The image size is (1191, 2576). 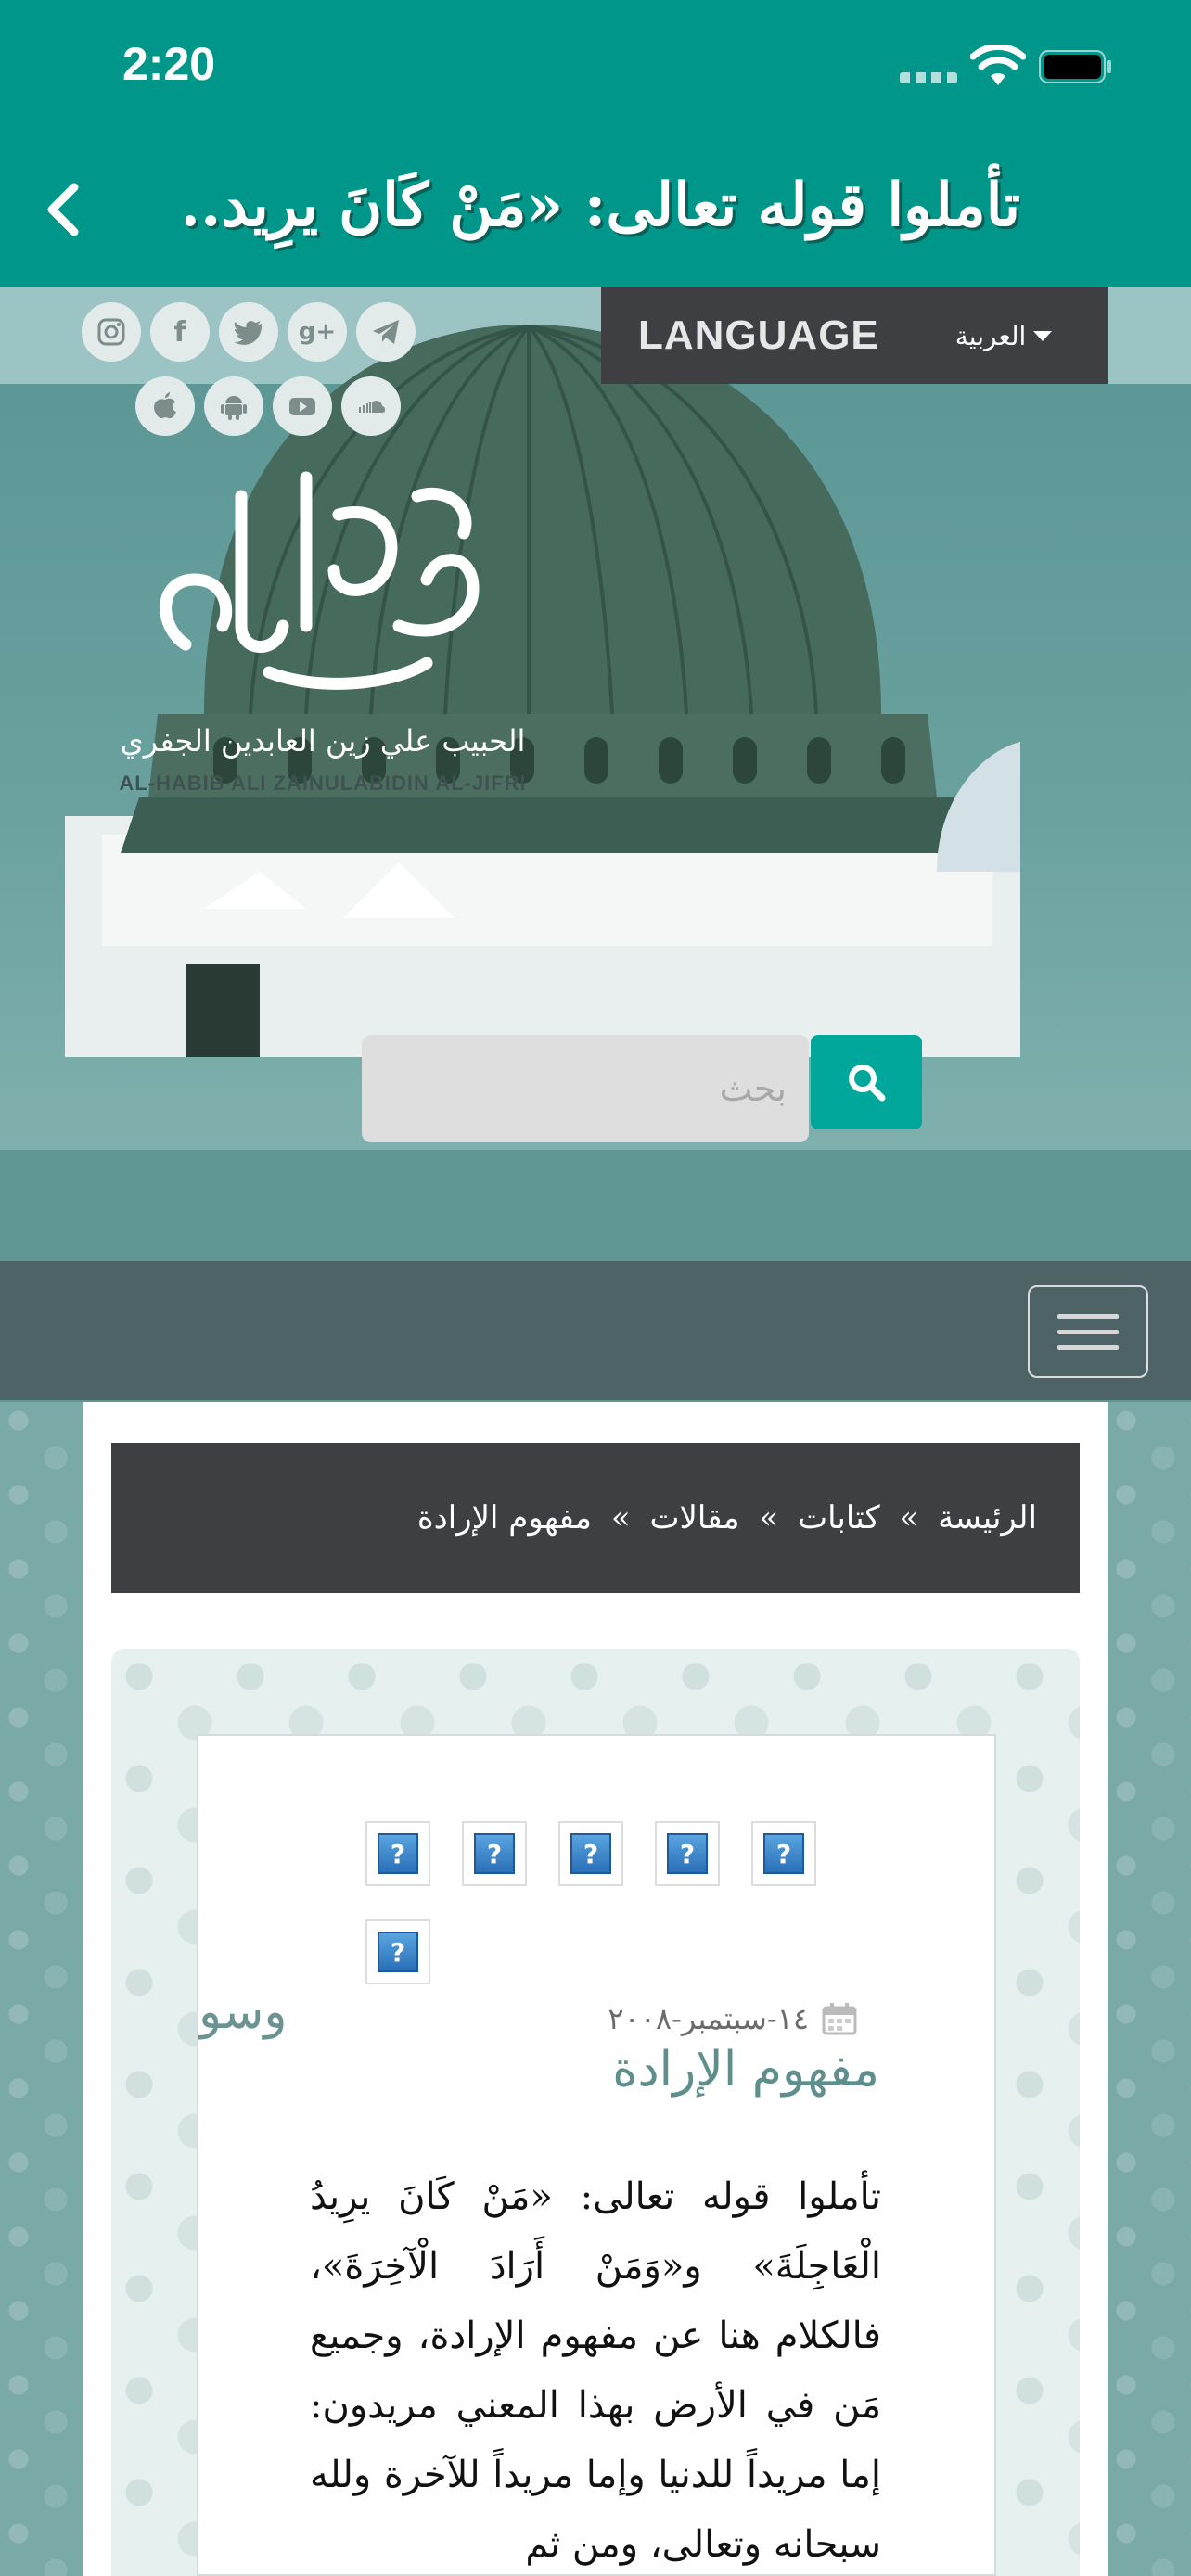 What do you see at coordinates (111, 332) in the screenshot?
I see `instagram-icon` at bounding box center [111, 332].